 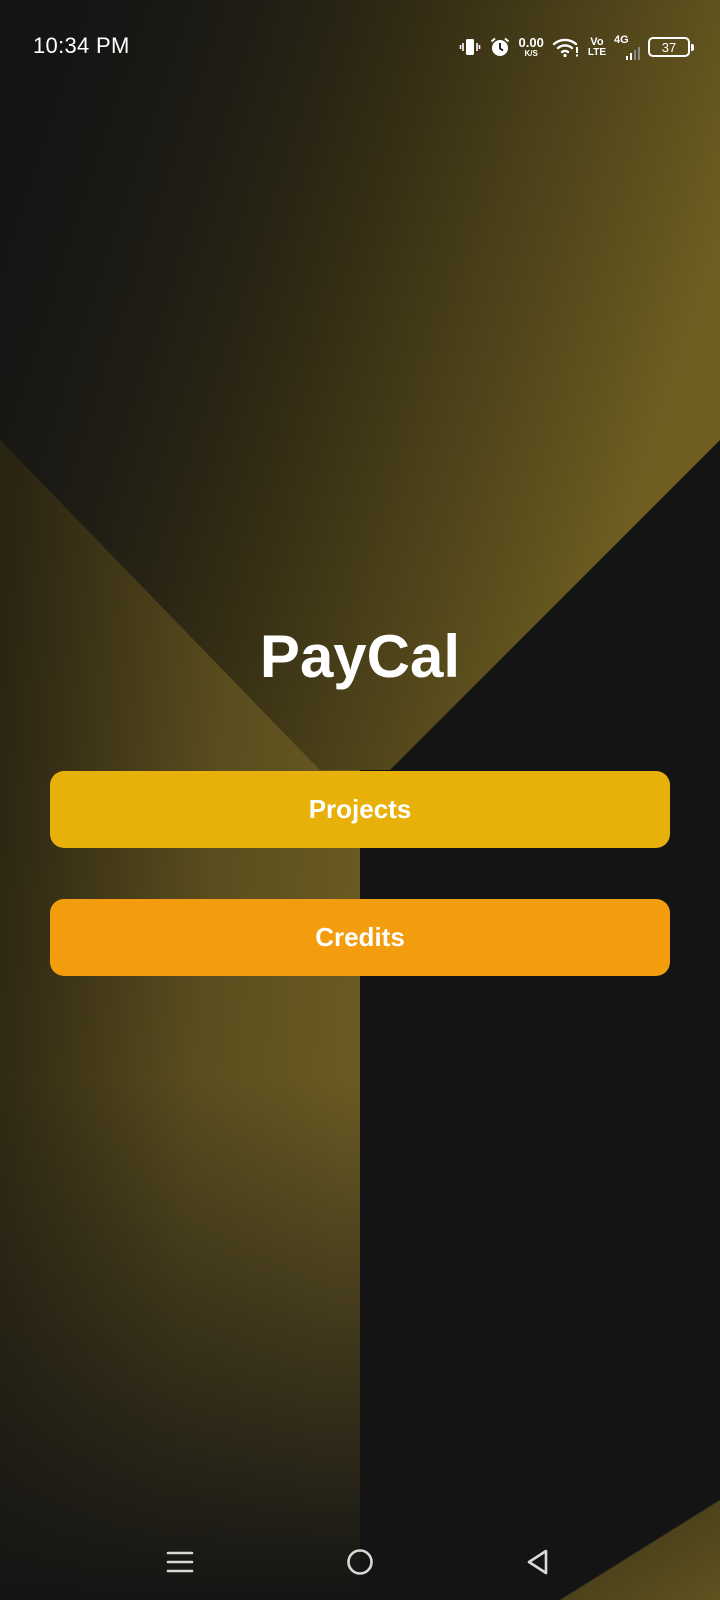 What do you see at coordinates (531, 53) in the screenshot?
I see `network-speed-unit: K/S` at bounding box center [531, 53].